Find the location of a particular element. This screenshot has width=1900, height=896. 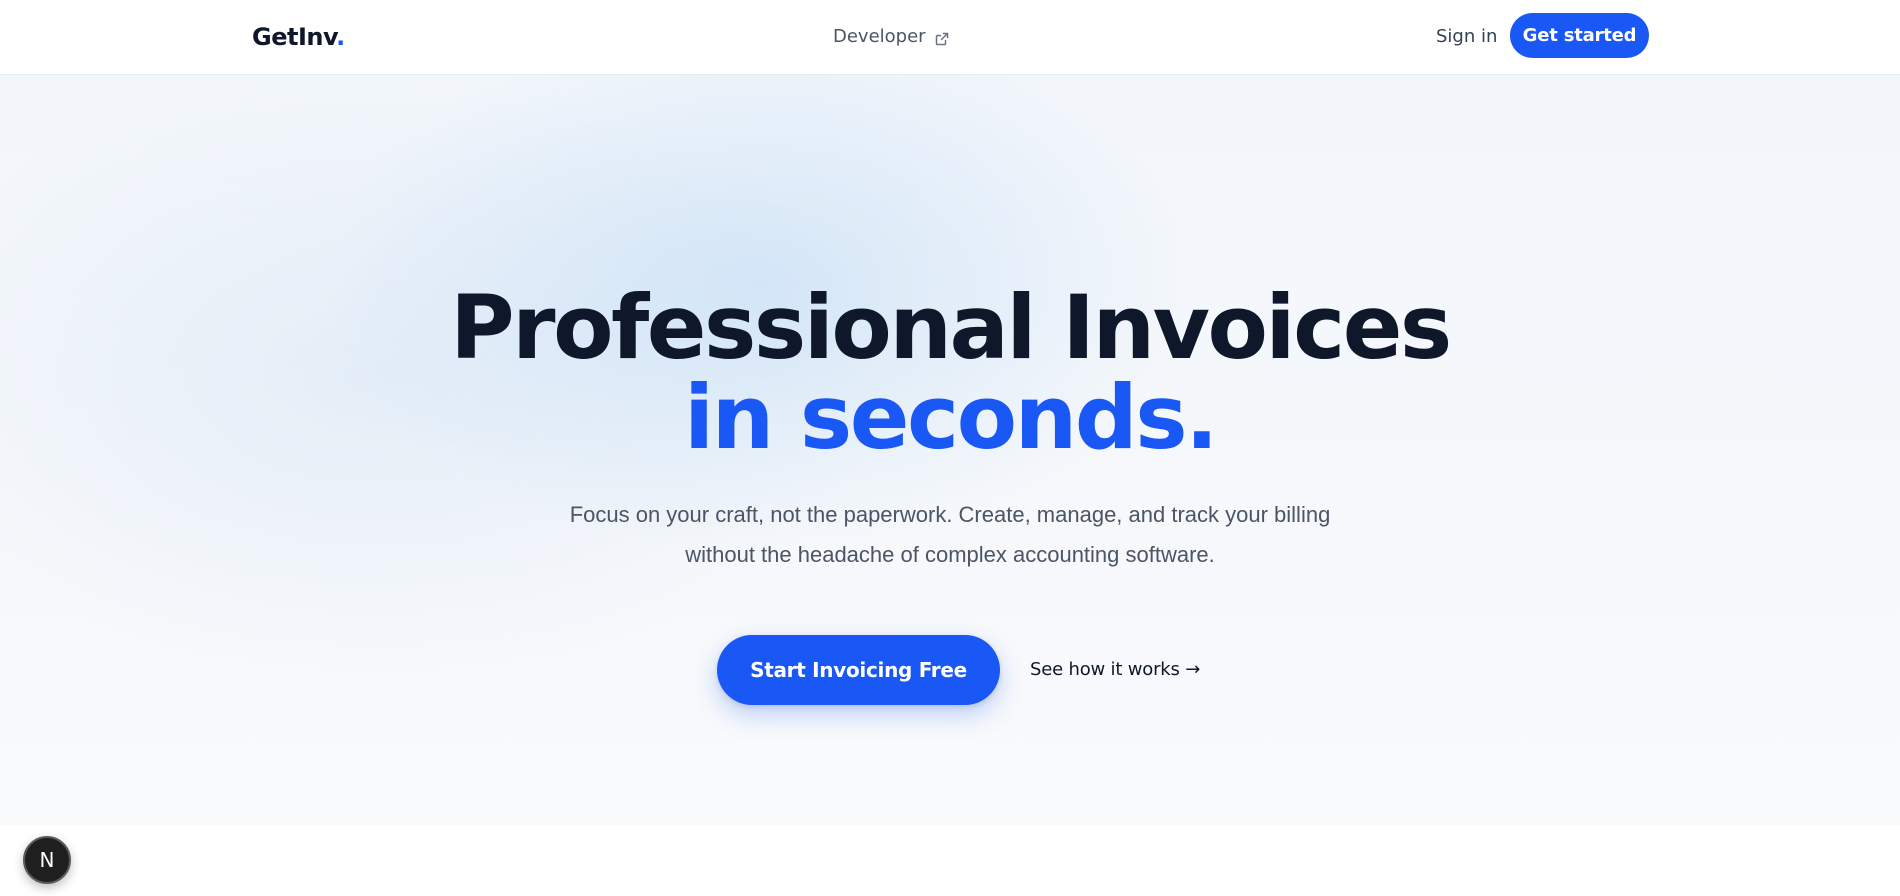

developer-link: Developer is located at coordinates (891, 37).